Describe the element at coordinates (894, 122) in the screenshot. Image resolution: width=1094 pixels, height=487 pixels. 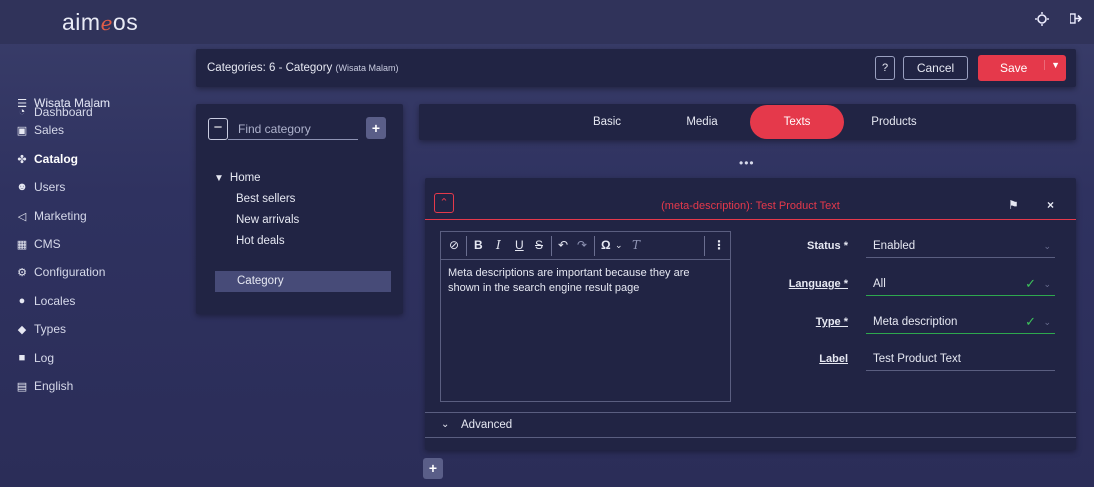
I see `tab-products: Products` at that location.